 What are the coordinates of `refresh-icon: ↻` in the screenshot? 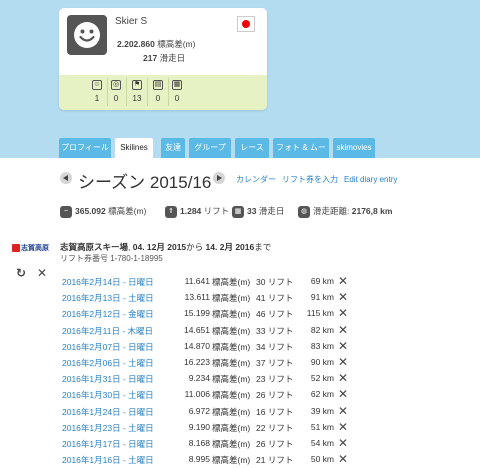 It's located at (21, 273).